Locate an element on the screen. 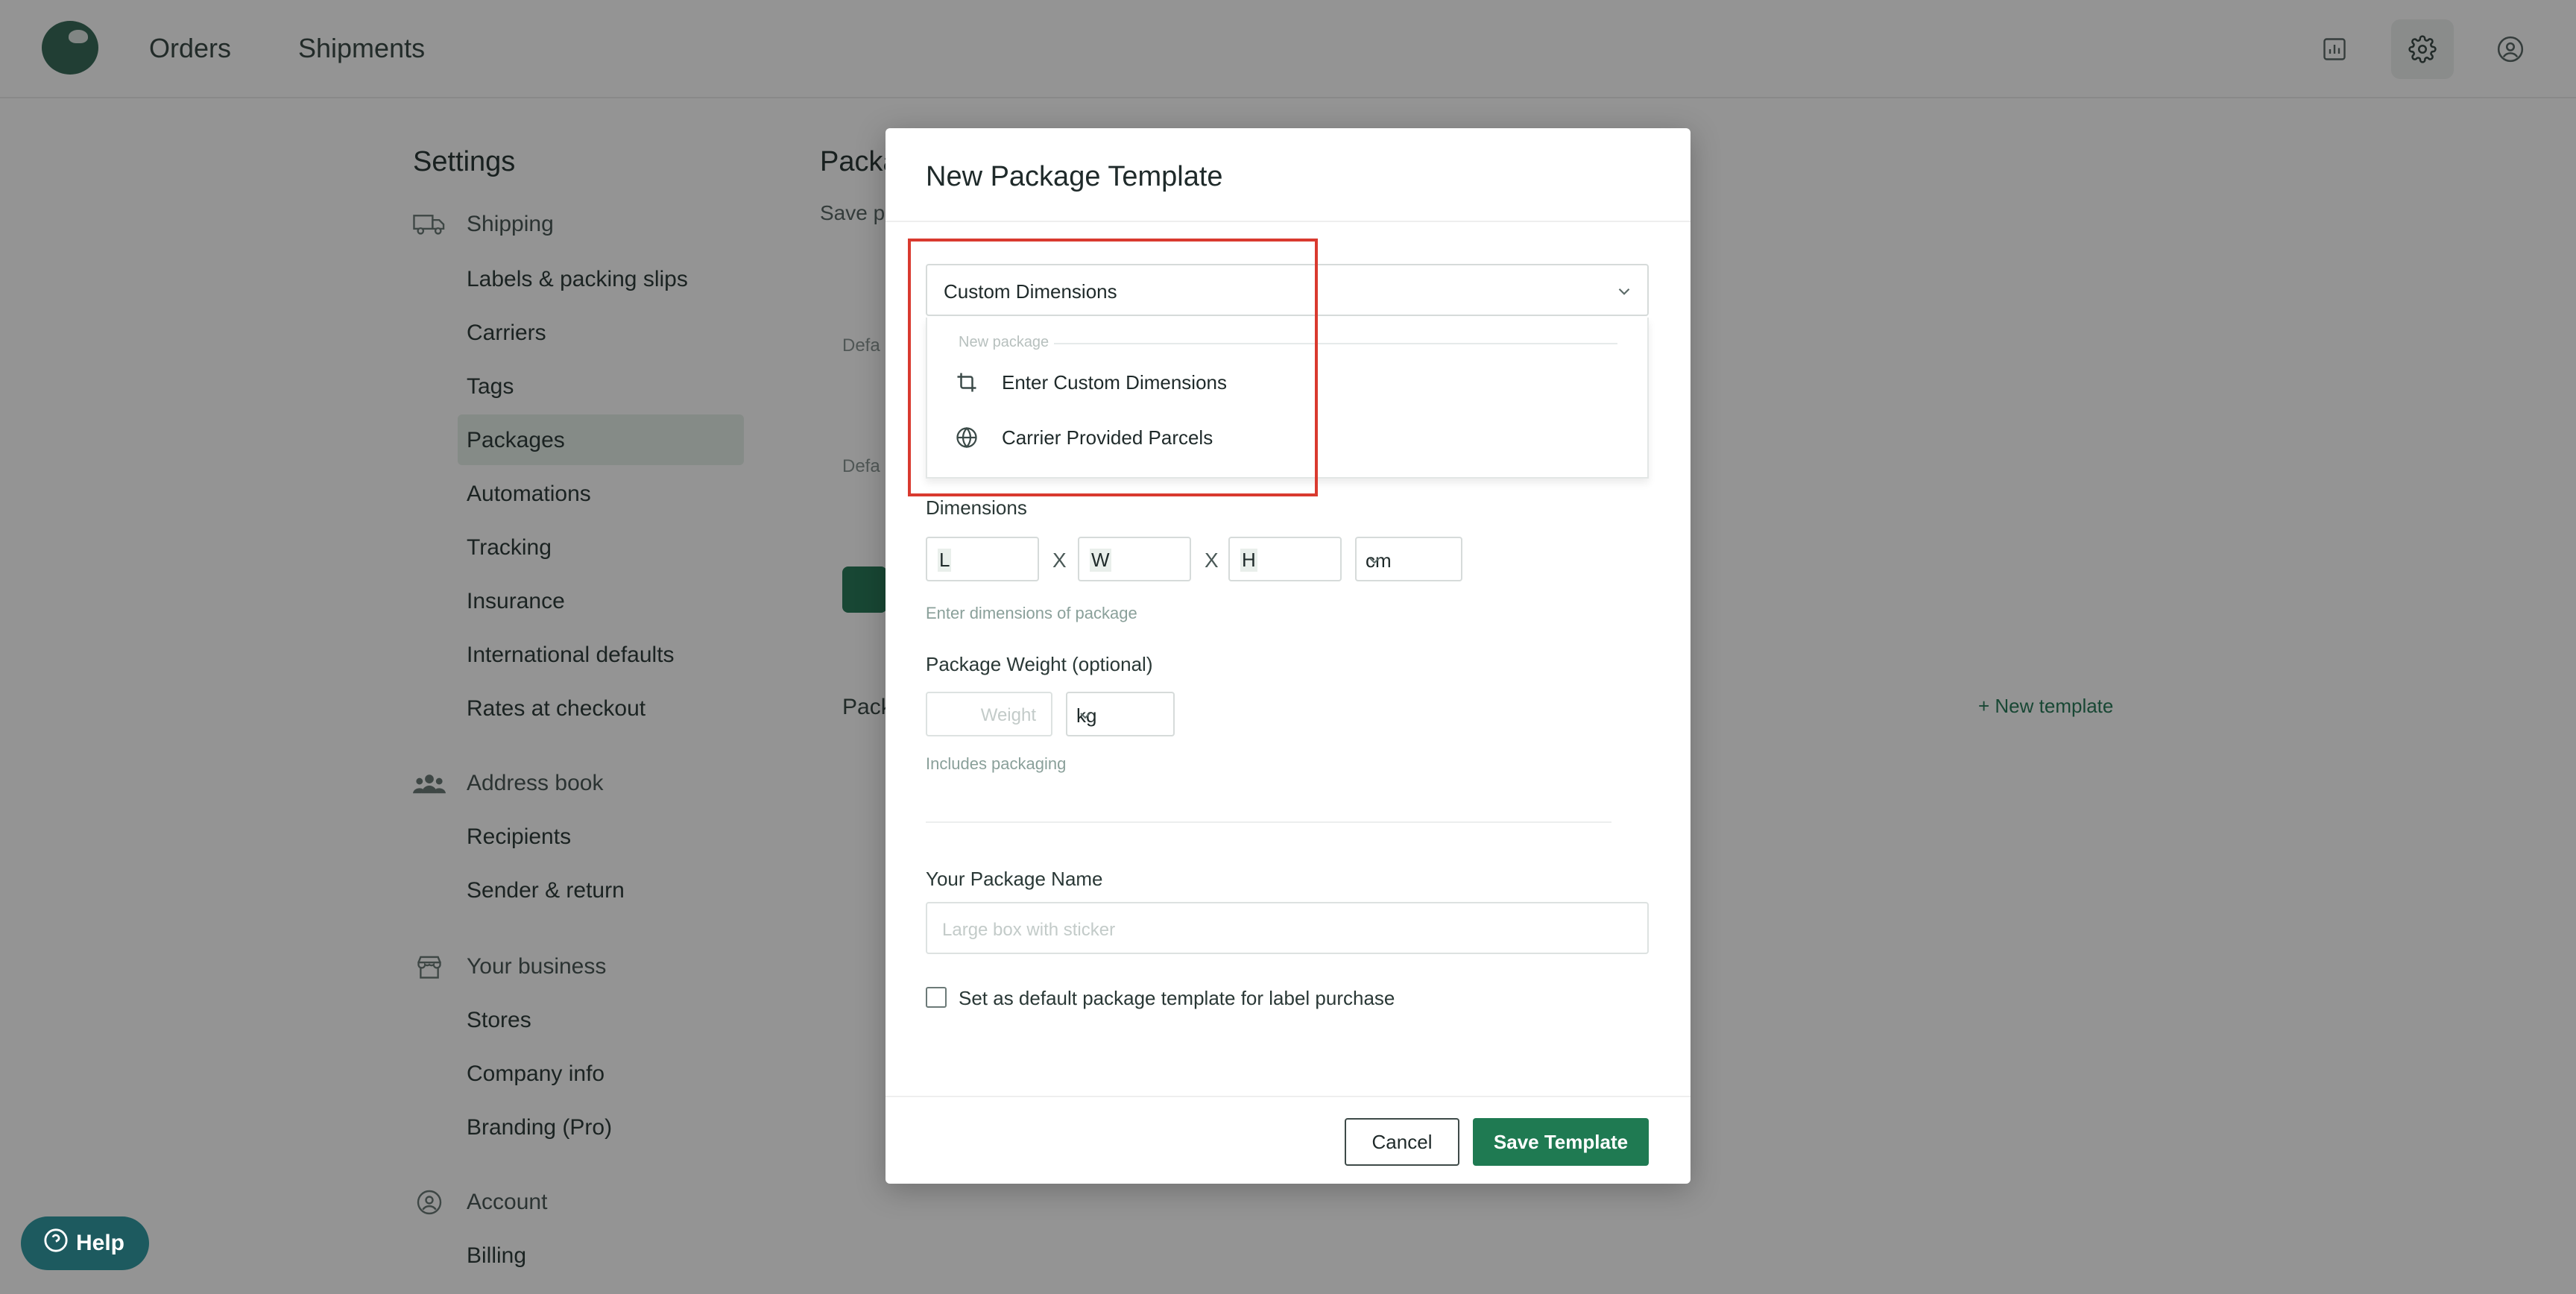 This screenshot has height=1294, width=2576. dimensions-label: Dimensions is located at coordinates (976, 507).